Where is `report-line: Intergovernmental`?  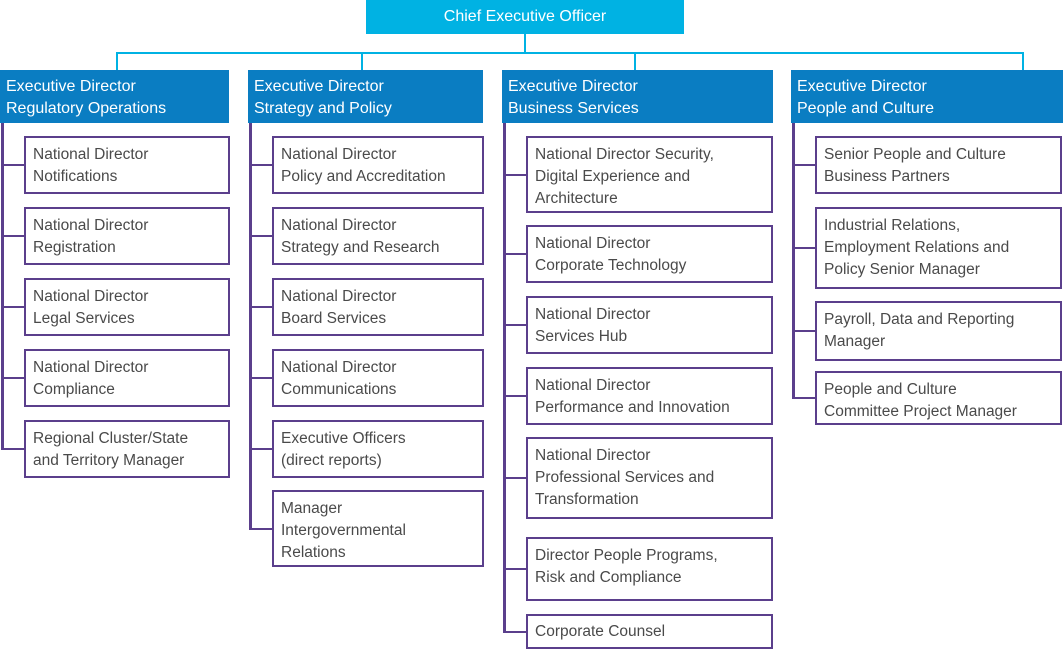
report-line: Intergovernmental is located at coordinates (343, 530).